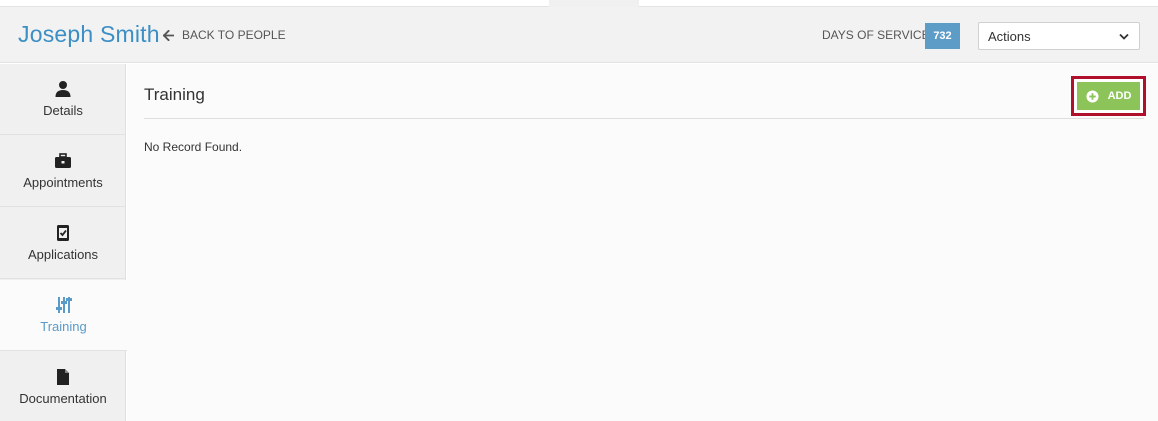 The width and height of the screenshot is (1158, 421). What do you see at coordinates (1059, 36) in the screenshot?
I see `actions-dropdown: Actions` at bounding box center [1059, 36].